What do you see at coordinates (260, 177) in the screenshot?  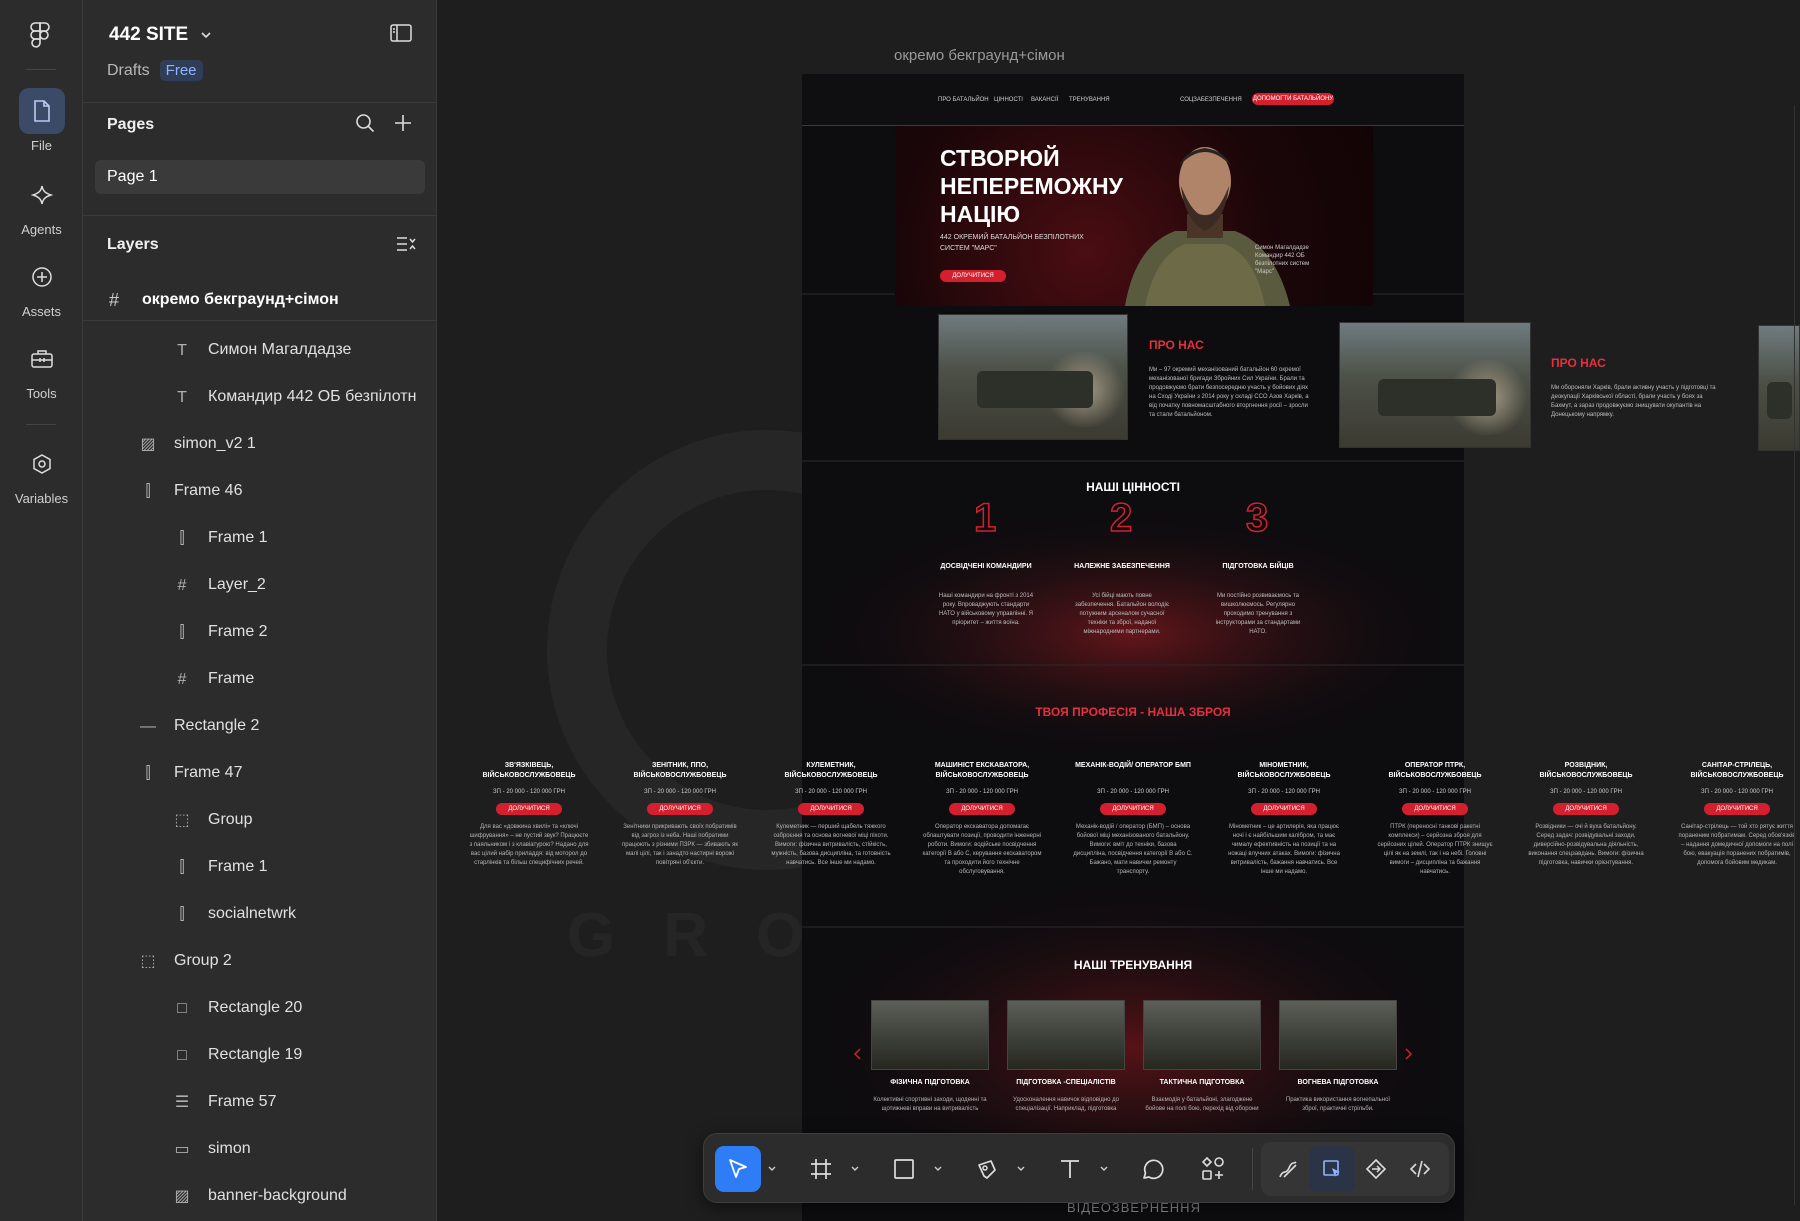 I see `page-item: Page 1` at bounding box center [260, 177].